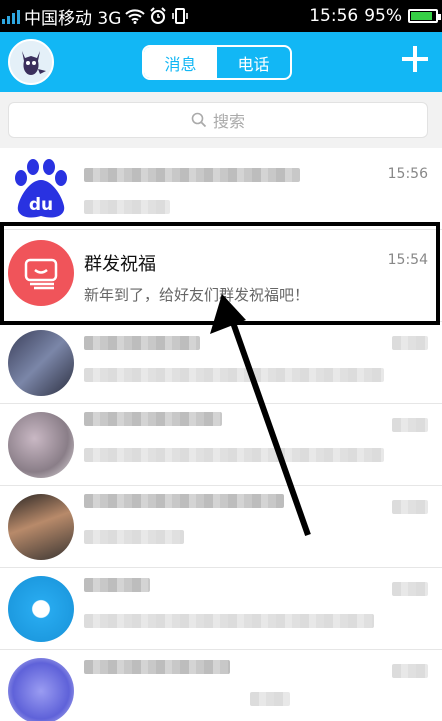 The height and width of the screenshot is (721, 442). What do you see at coordinates (11, 16) in the screenshot?
I see `signal-icon` at bounding box center [11, 16].